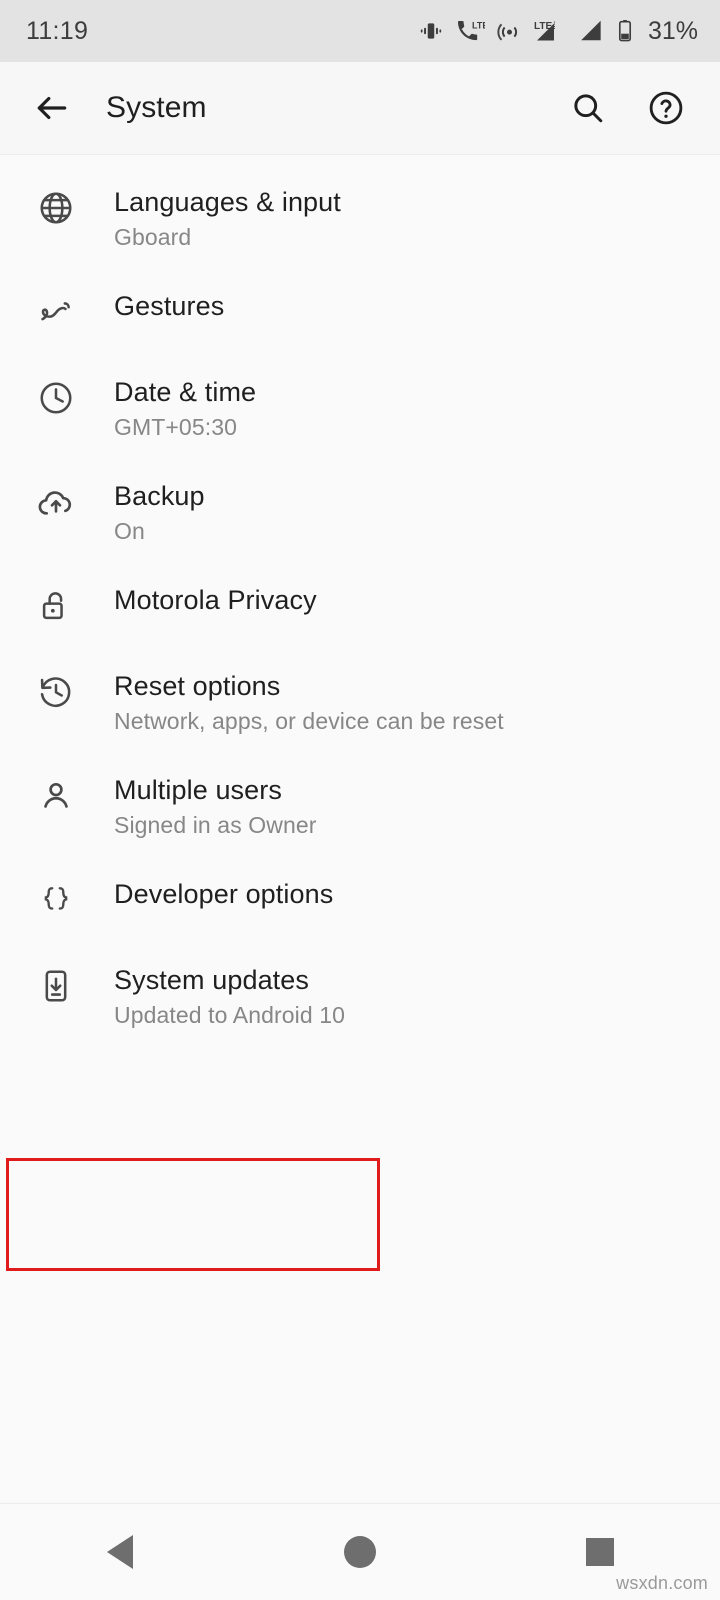  What do you see at coordinates (588, 108) in the screenshot?
I see `search-icon` at bounding box center [588, 108].